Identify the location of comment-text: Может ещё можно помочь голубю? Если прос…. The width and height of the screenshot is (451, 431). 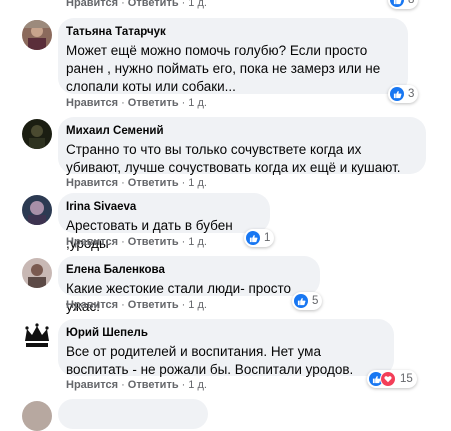
(223, 68).